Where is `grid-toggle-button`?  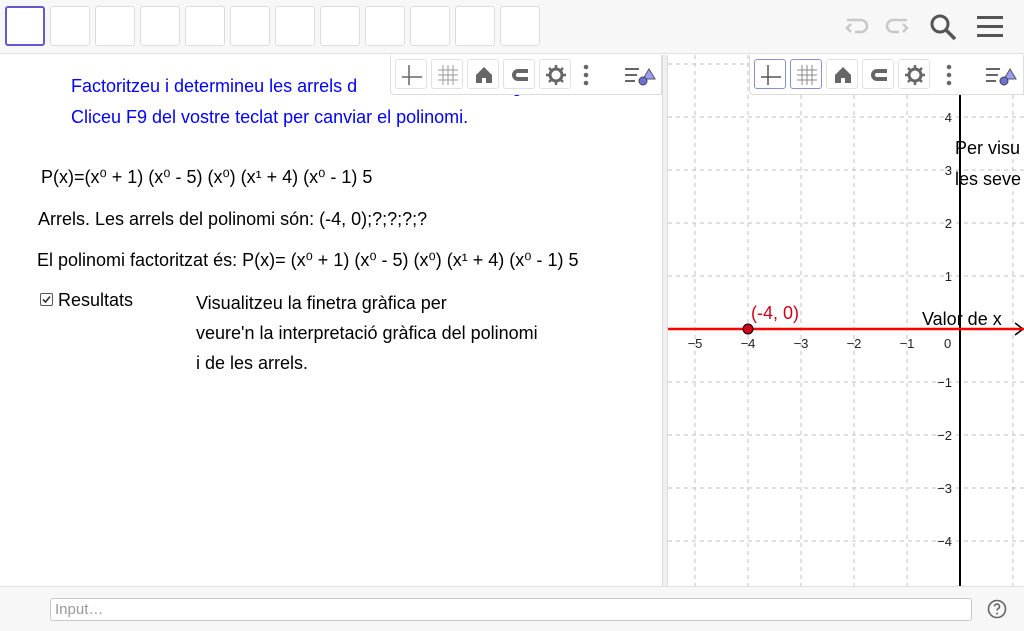
grid-toggle-button is located at coordinates (447, 74).